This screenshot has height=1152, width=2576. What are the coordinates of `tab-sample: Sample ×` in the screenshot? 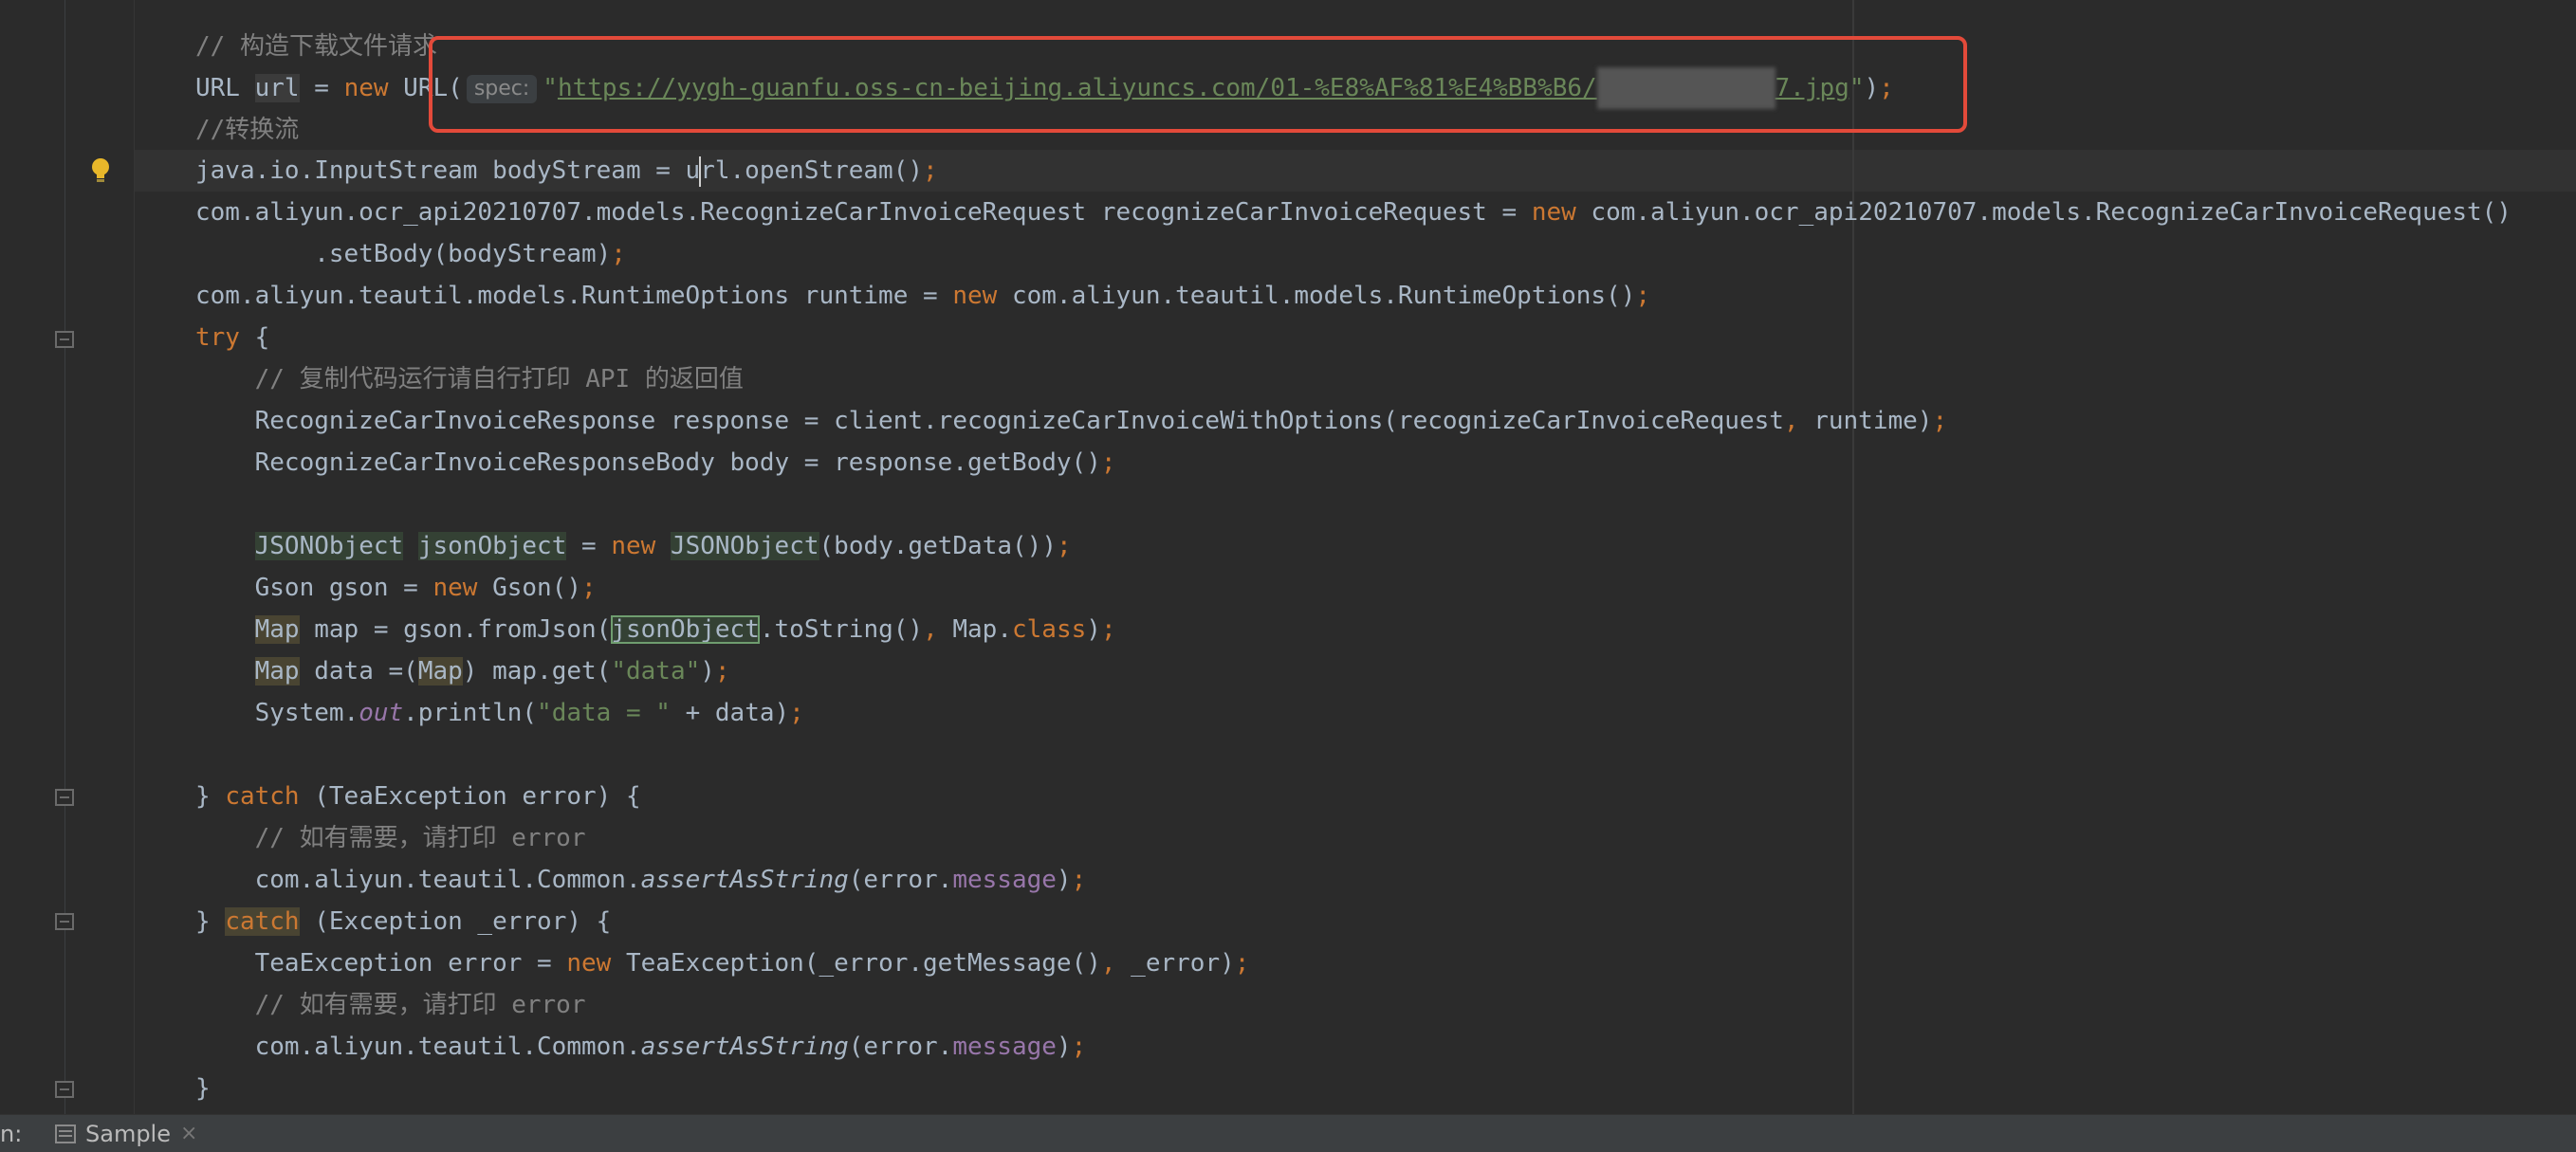 It's located at (126, 1133).